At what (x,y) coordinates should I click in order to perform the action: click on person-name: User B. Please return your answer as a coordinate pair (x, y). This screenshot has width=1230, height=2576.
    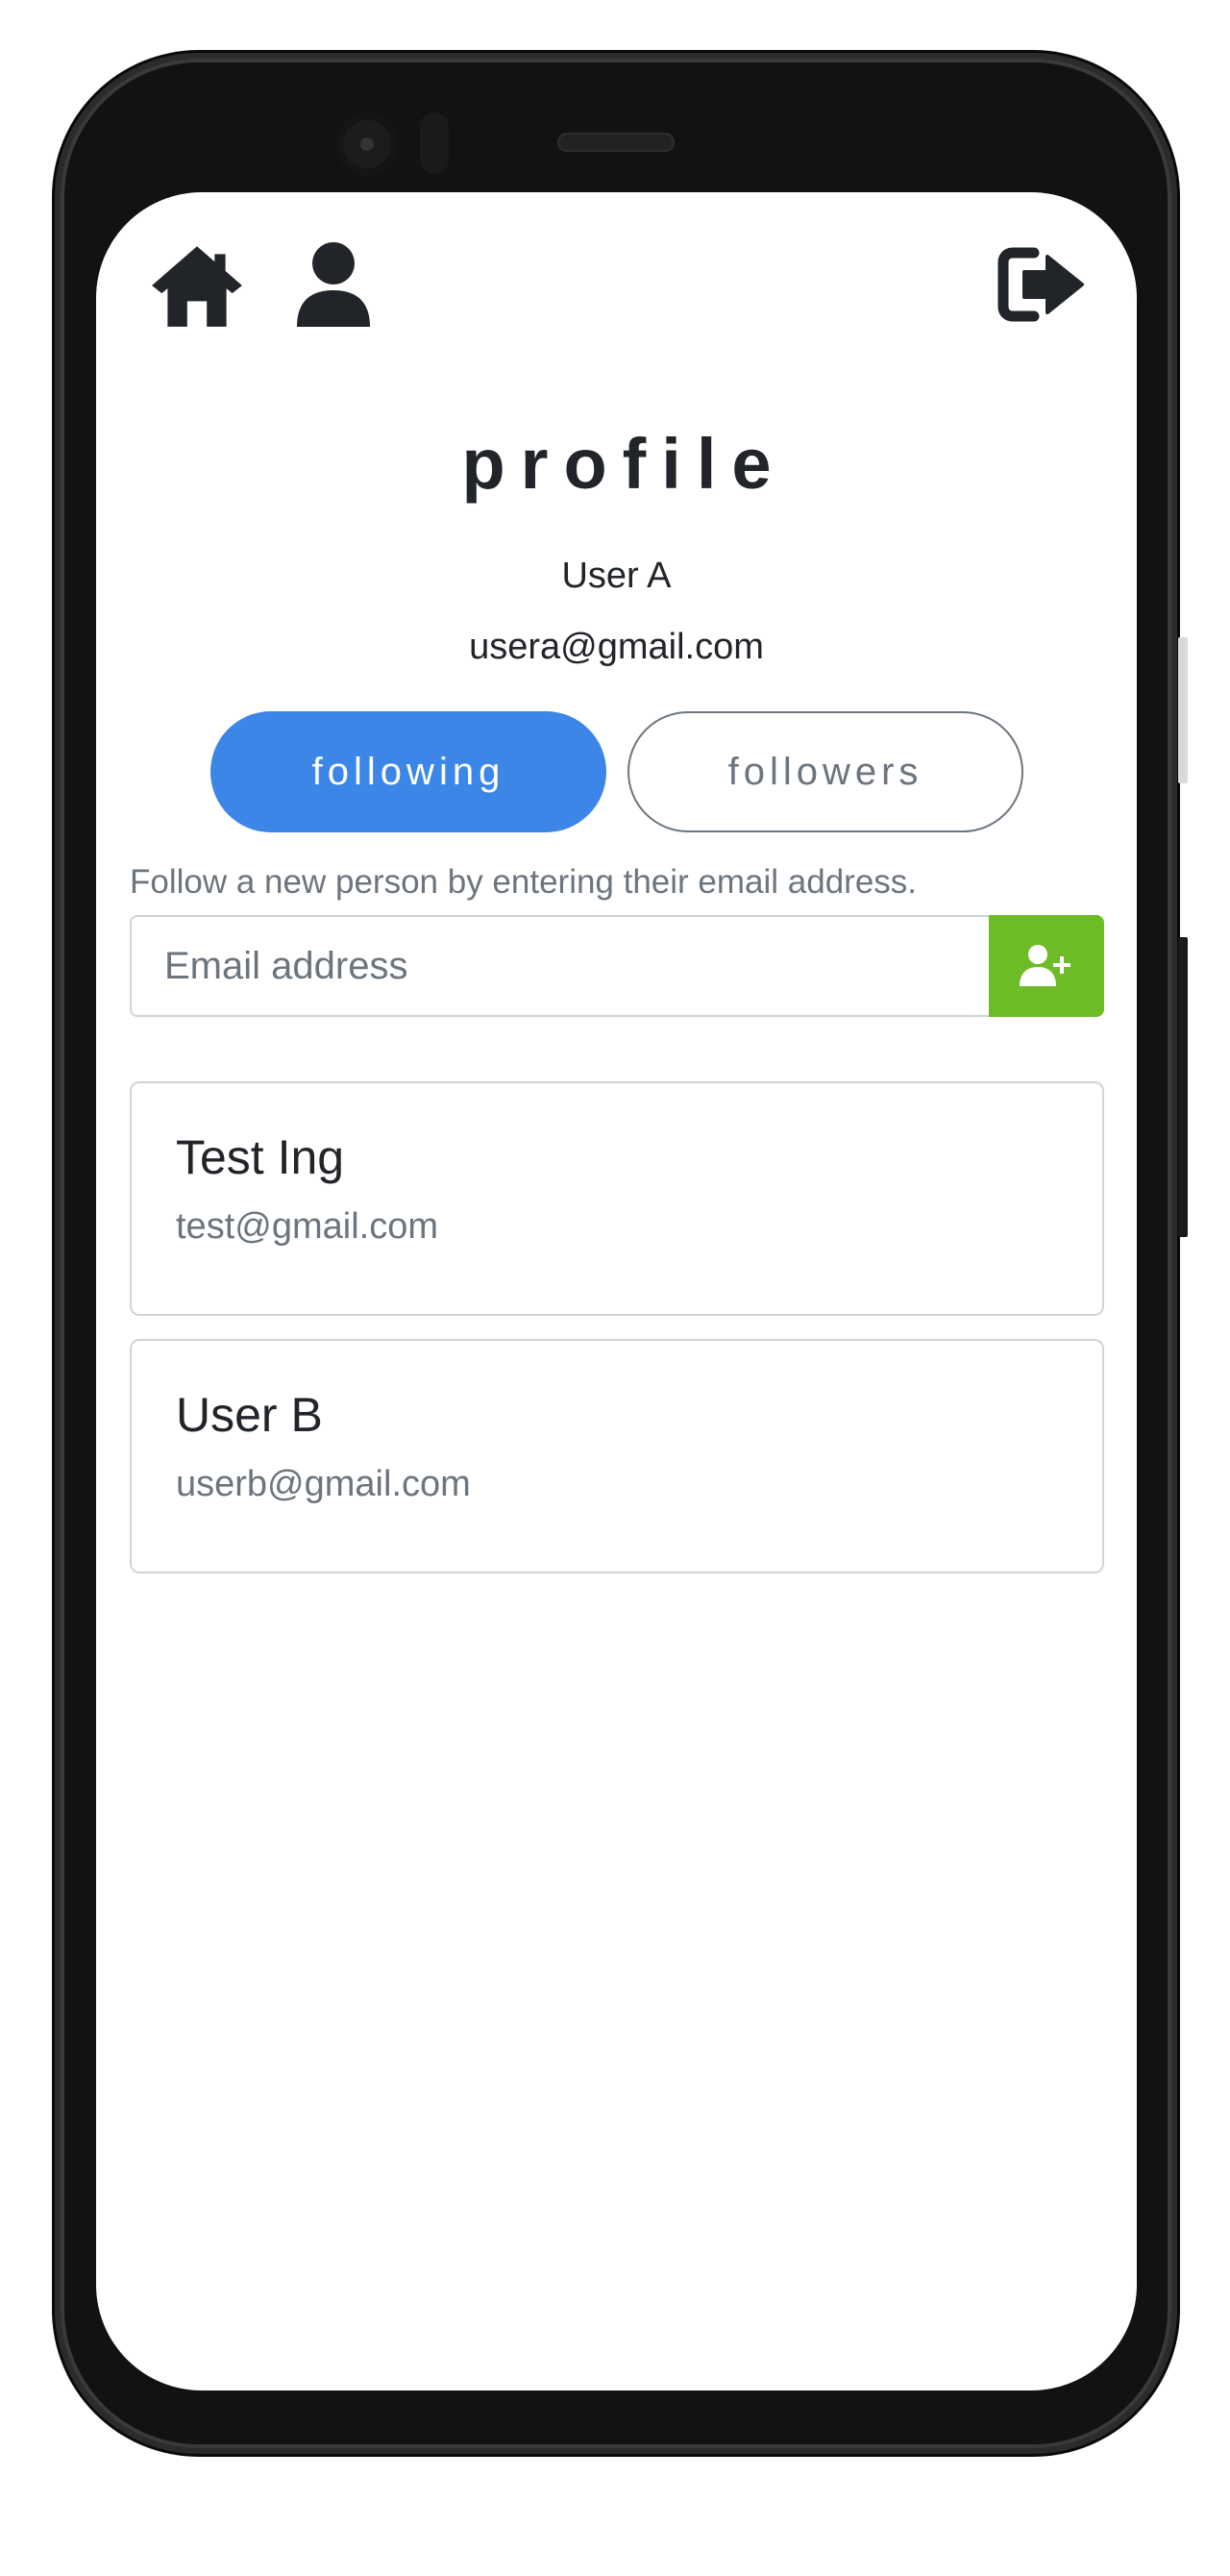
    Looking at the image, I should click on (250, 1415).